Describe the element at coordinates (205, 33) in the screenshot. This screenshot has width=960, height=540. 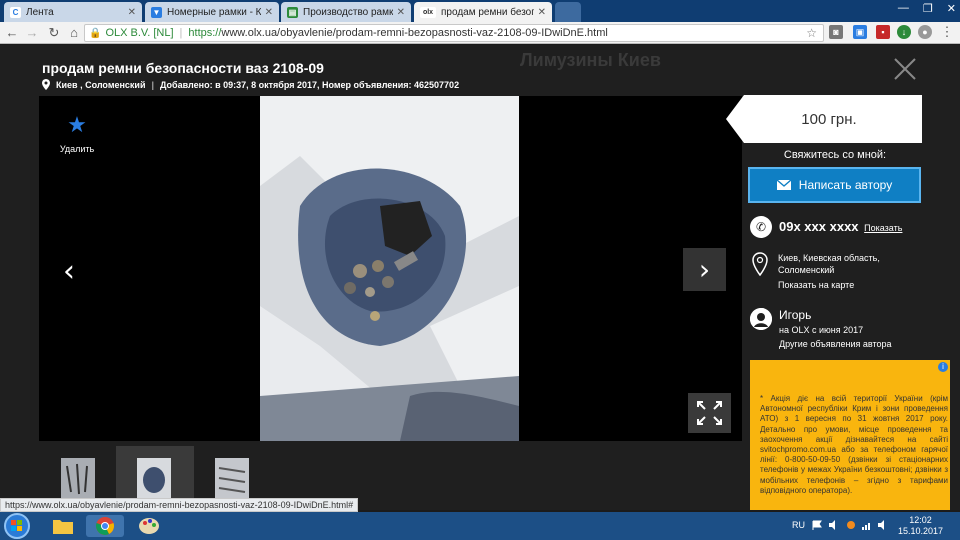
I see `url-scheme: https://` at that location.